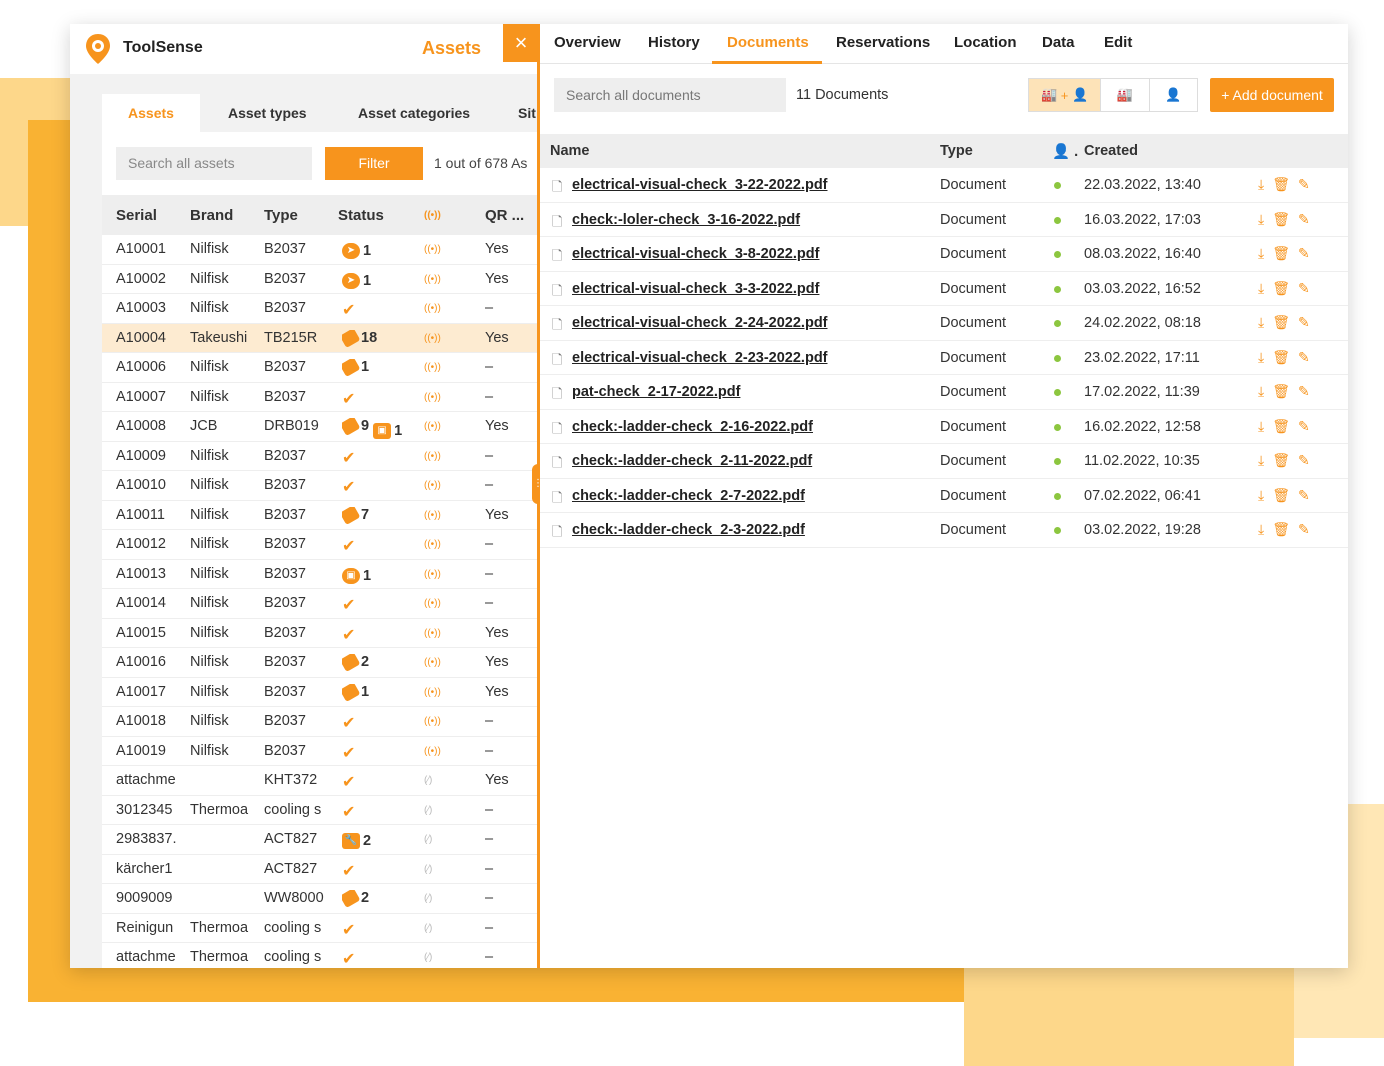 This screenshot has height=1066, width=1384. Describe the element at coordinates (1125, 95) in the screenshot. I see `filter-asset-button: 🏭` at that location.